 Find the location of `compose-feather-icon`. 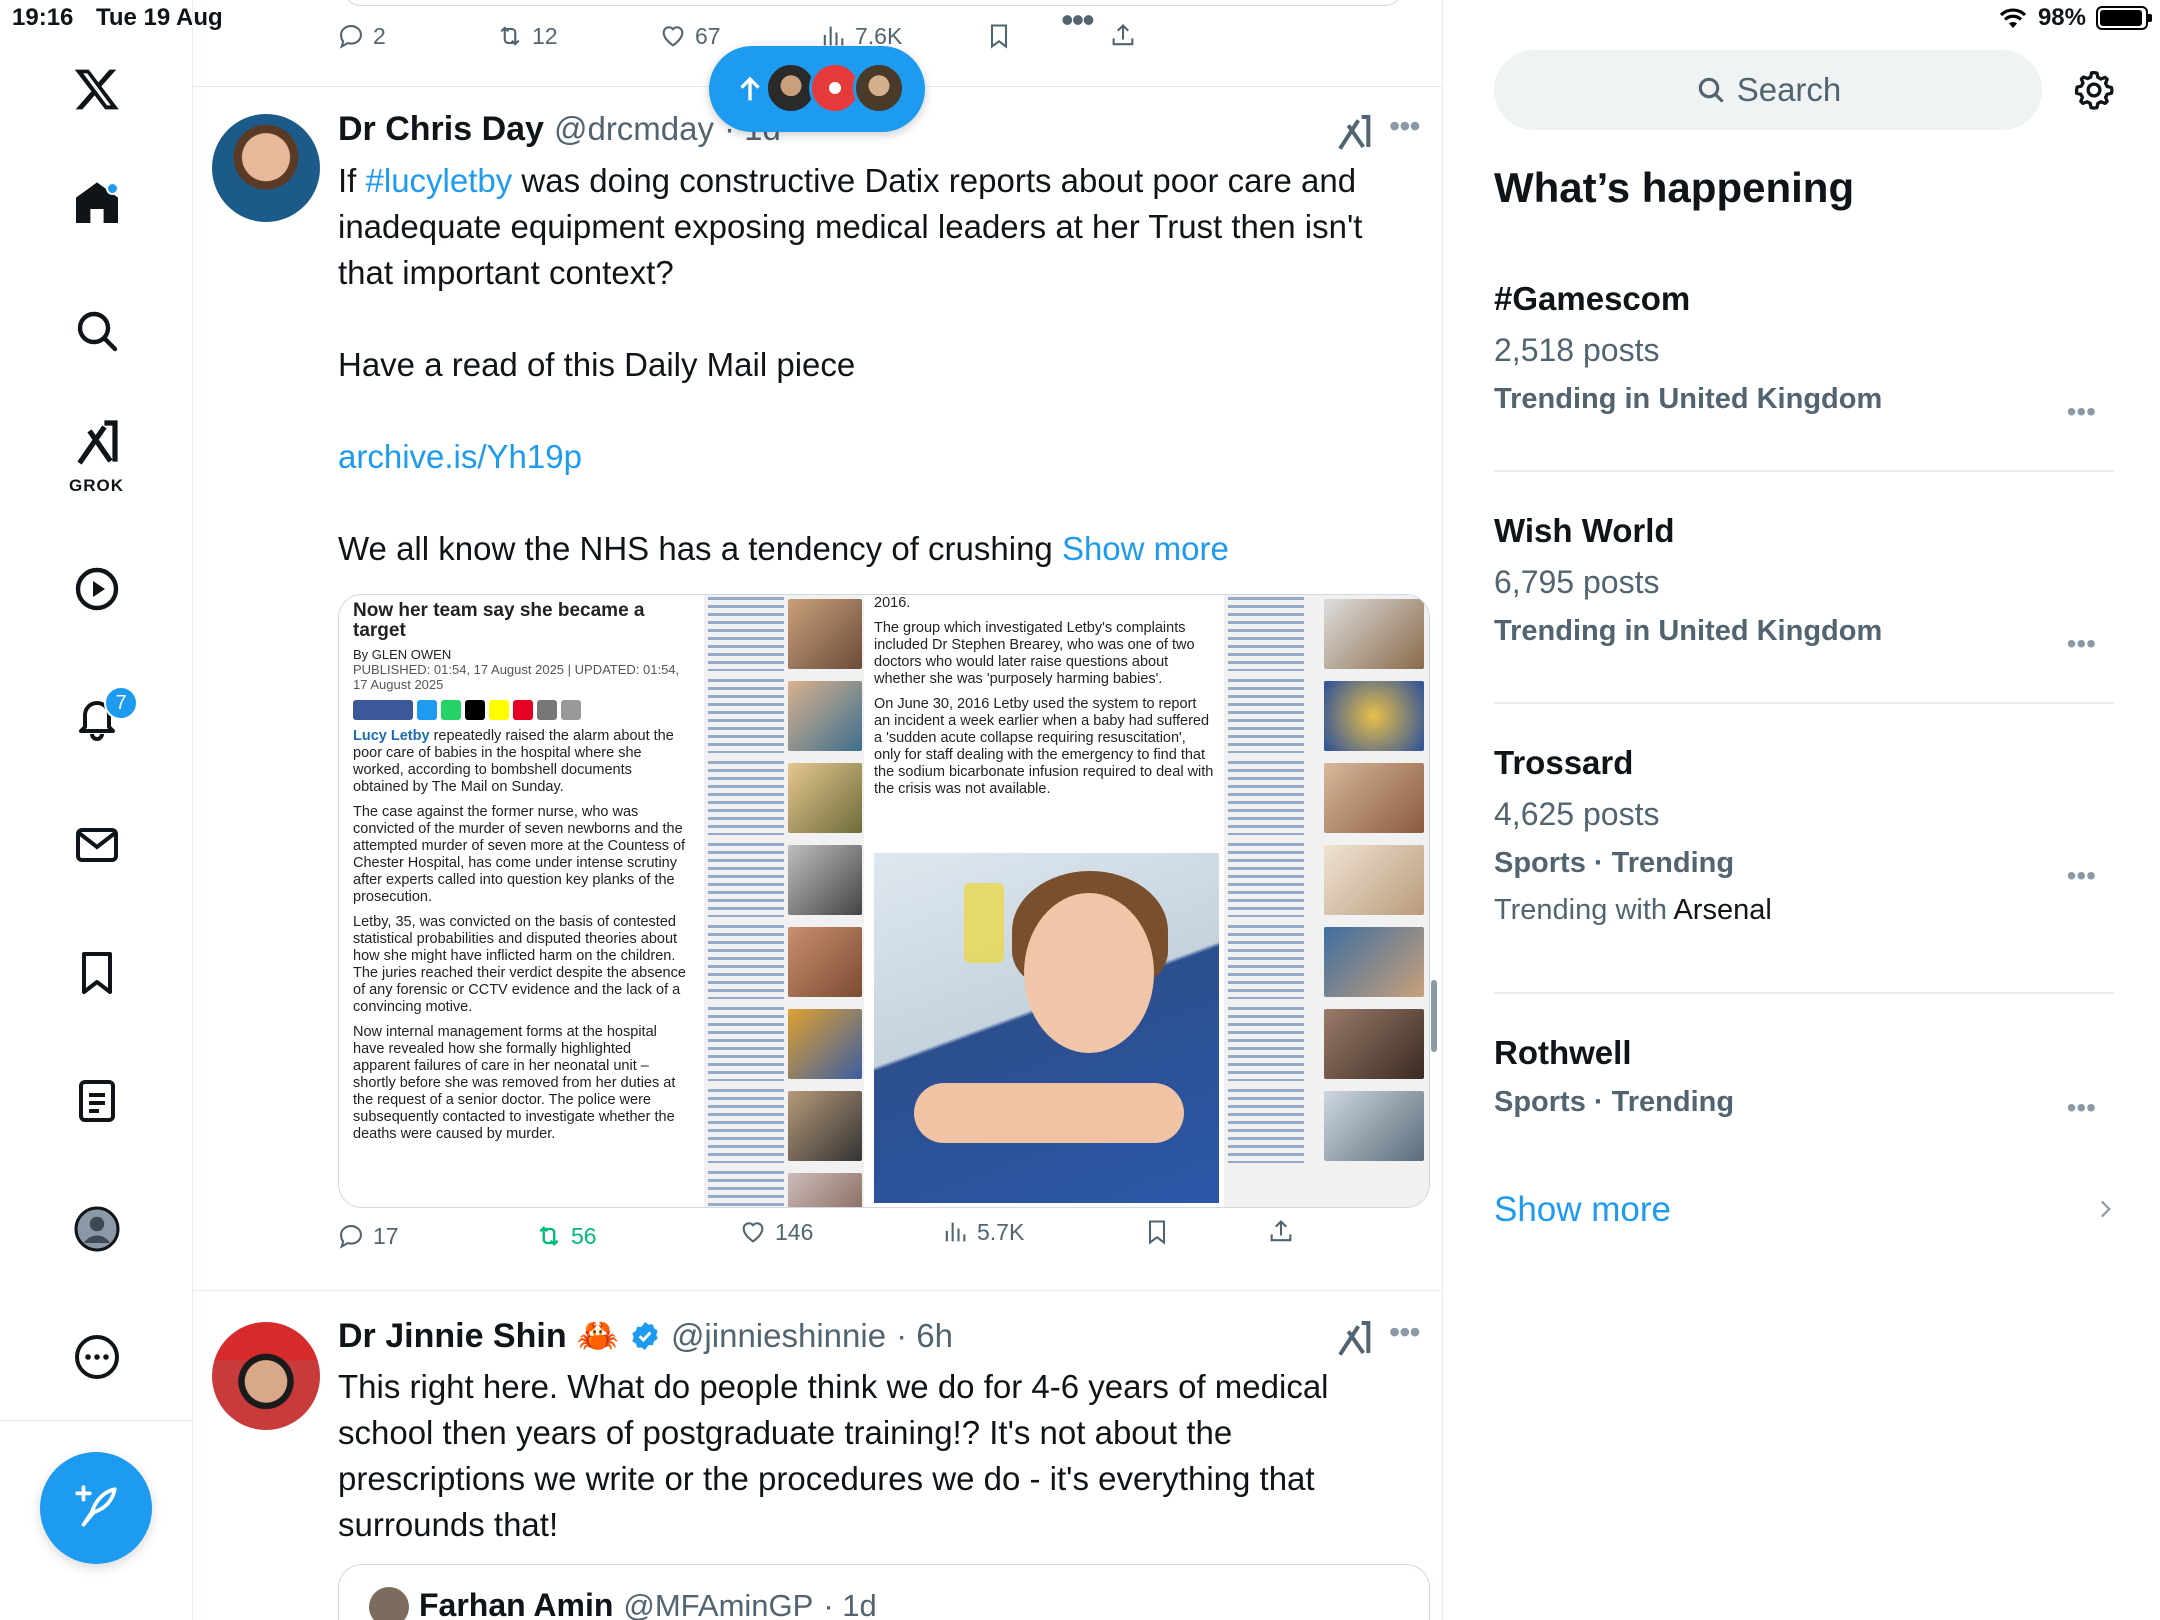

compose-feather-icon is located at coordinates (96, 1506).